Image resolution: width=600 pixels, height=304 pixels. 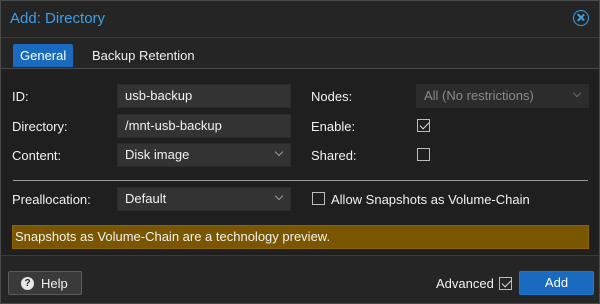 I want to click on shared-label: Shared:, so click(x=334, y=155).